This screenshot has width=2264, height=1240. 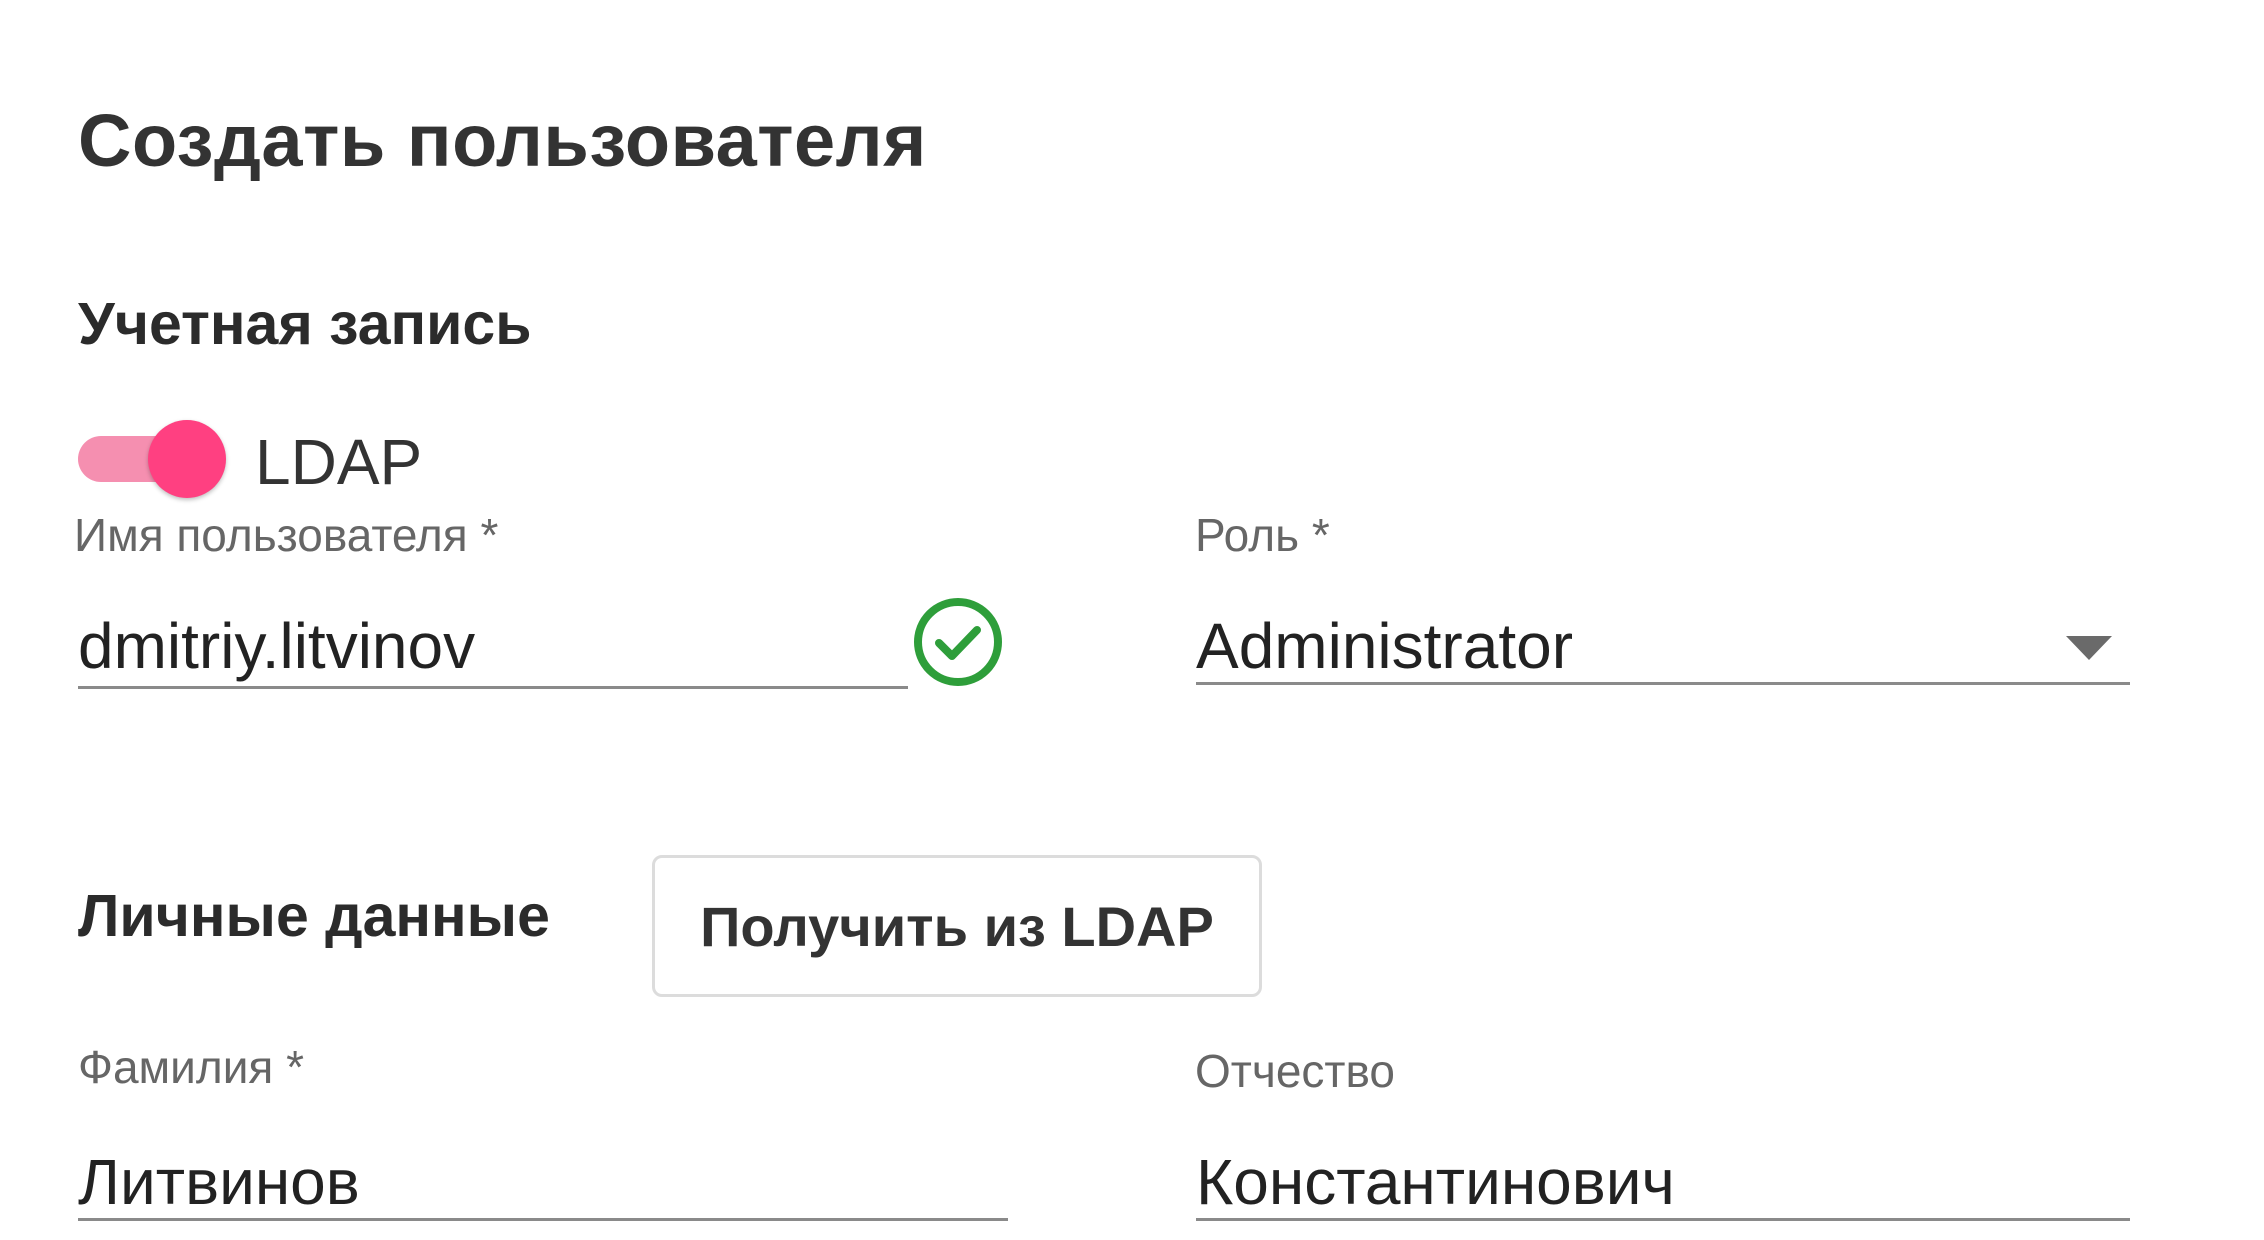 What do you see at coordinates (1435, 1182) in the screenshot?
I see `patronymic-input: Константинович` at bounding box center [1435, 1182].